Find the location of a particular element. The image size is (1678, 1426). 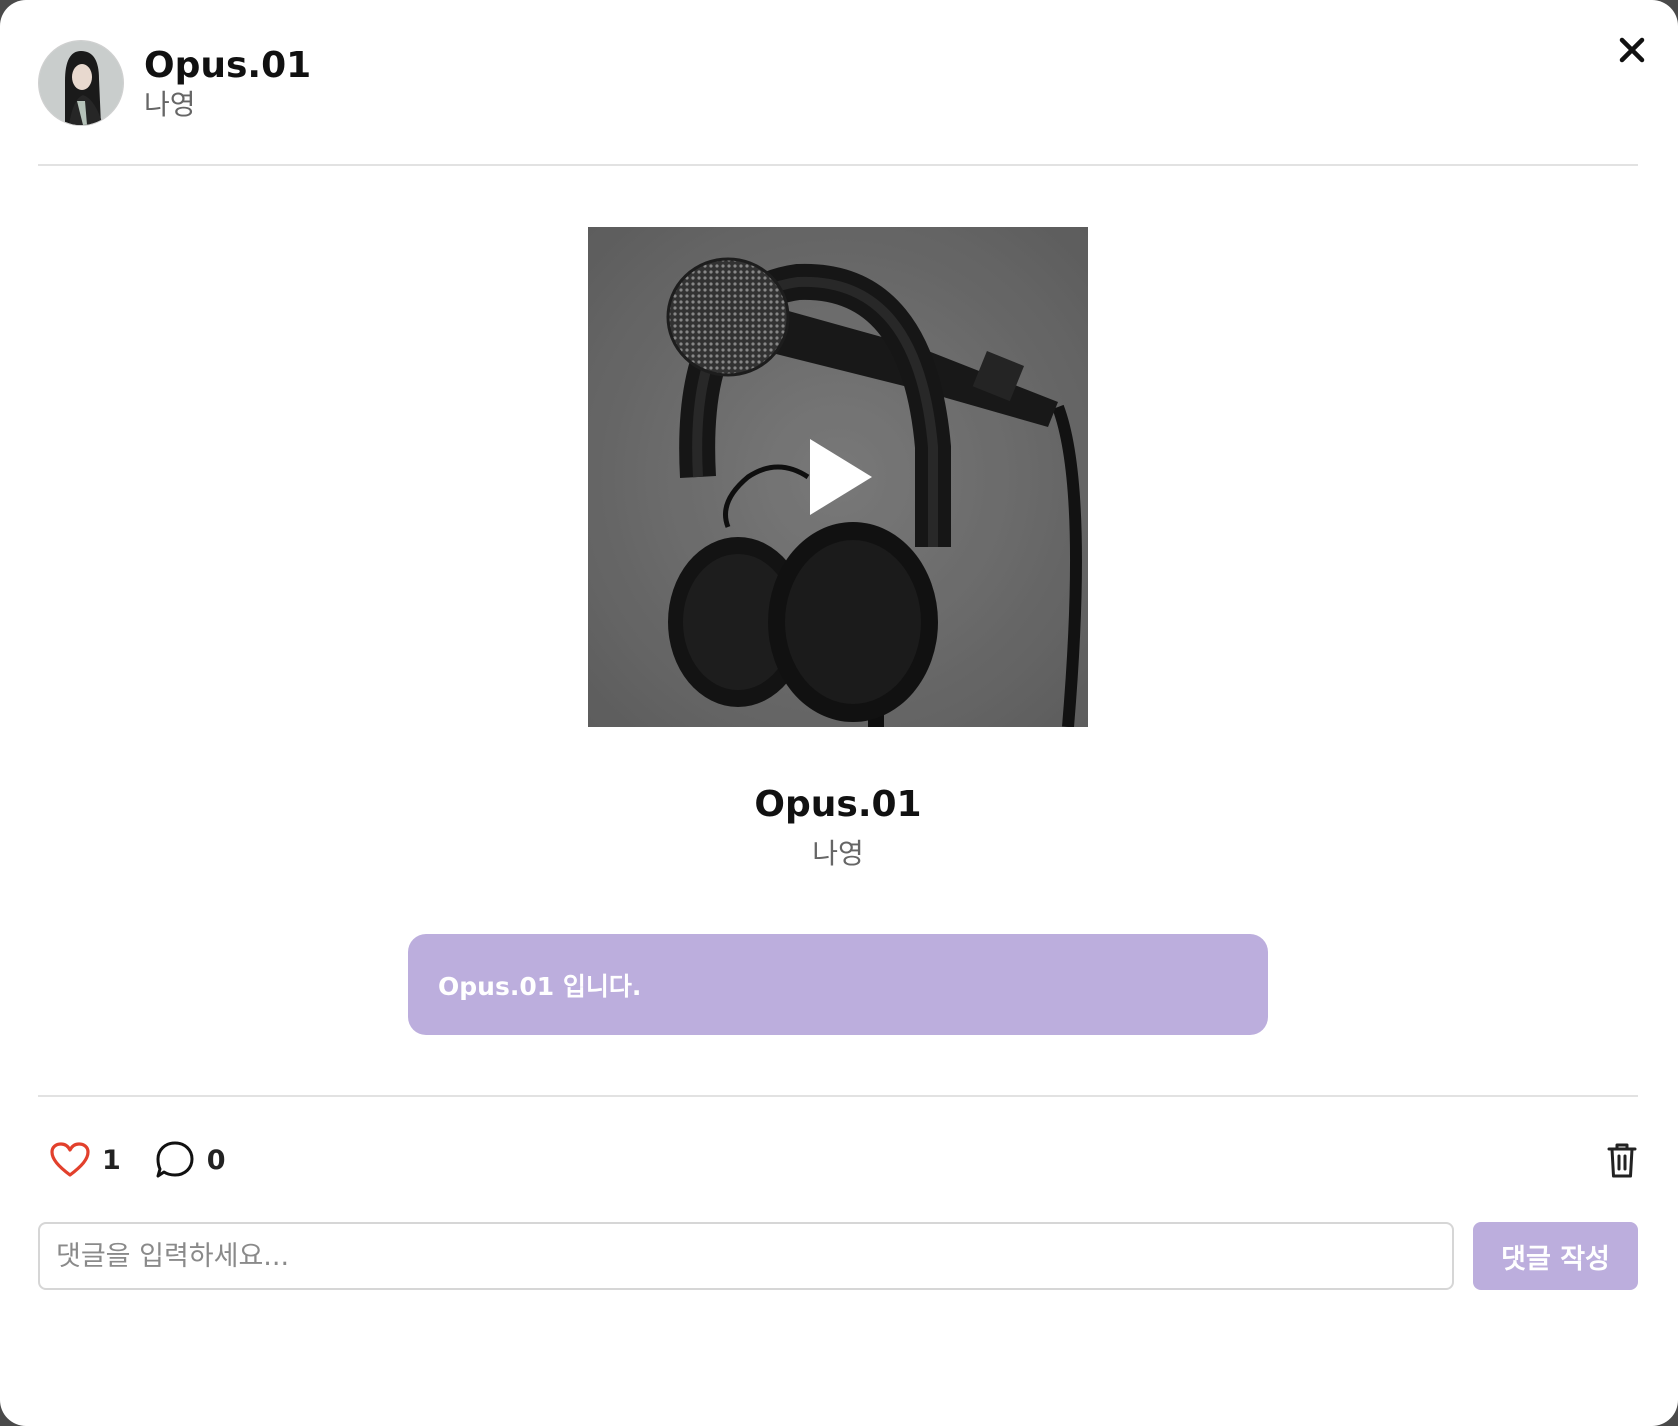

description-box: Opus.01 입니다. is located at coordinates (838, 984).